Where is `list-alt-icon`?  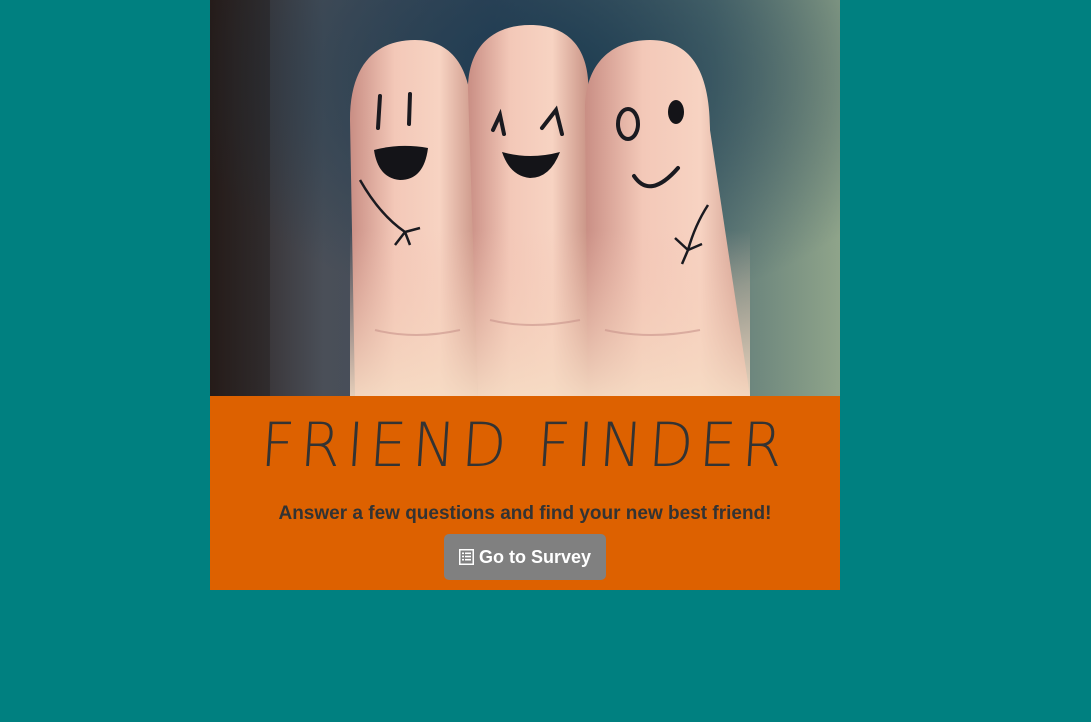
list-alt-icon is located at coordinates (466, 557).